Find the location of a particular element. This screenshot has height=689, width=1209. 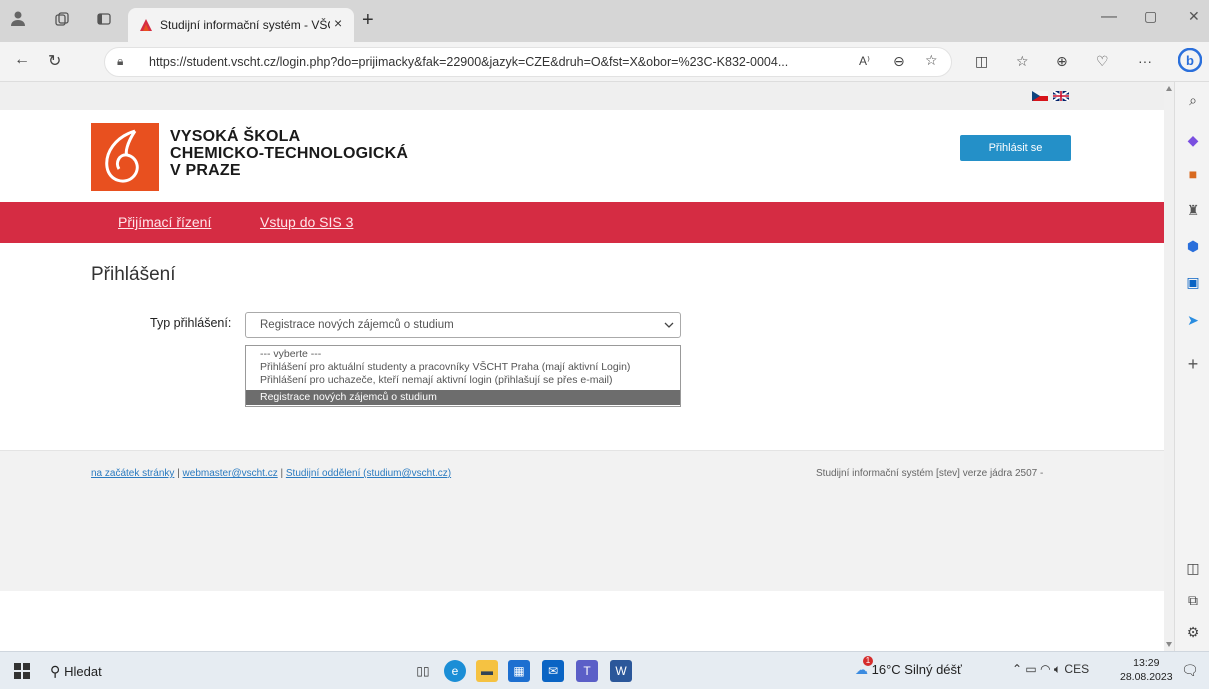

uk-flag-icon is located at coordinates (1061, 96).